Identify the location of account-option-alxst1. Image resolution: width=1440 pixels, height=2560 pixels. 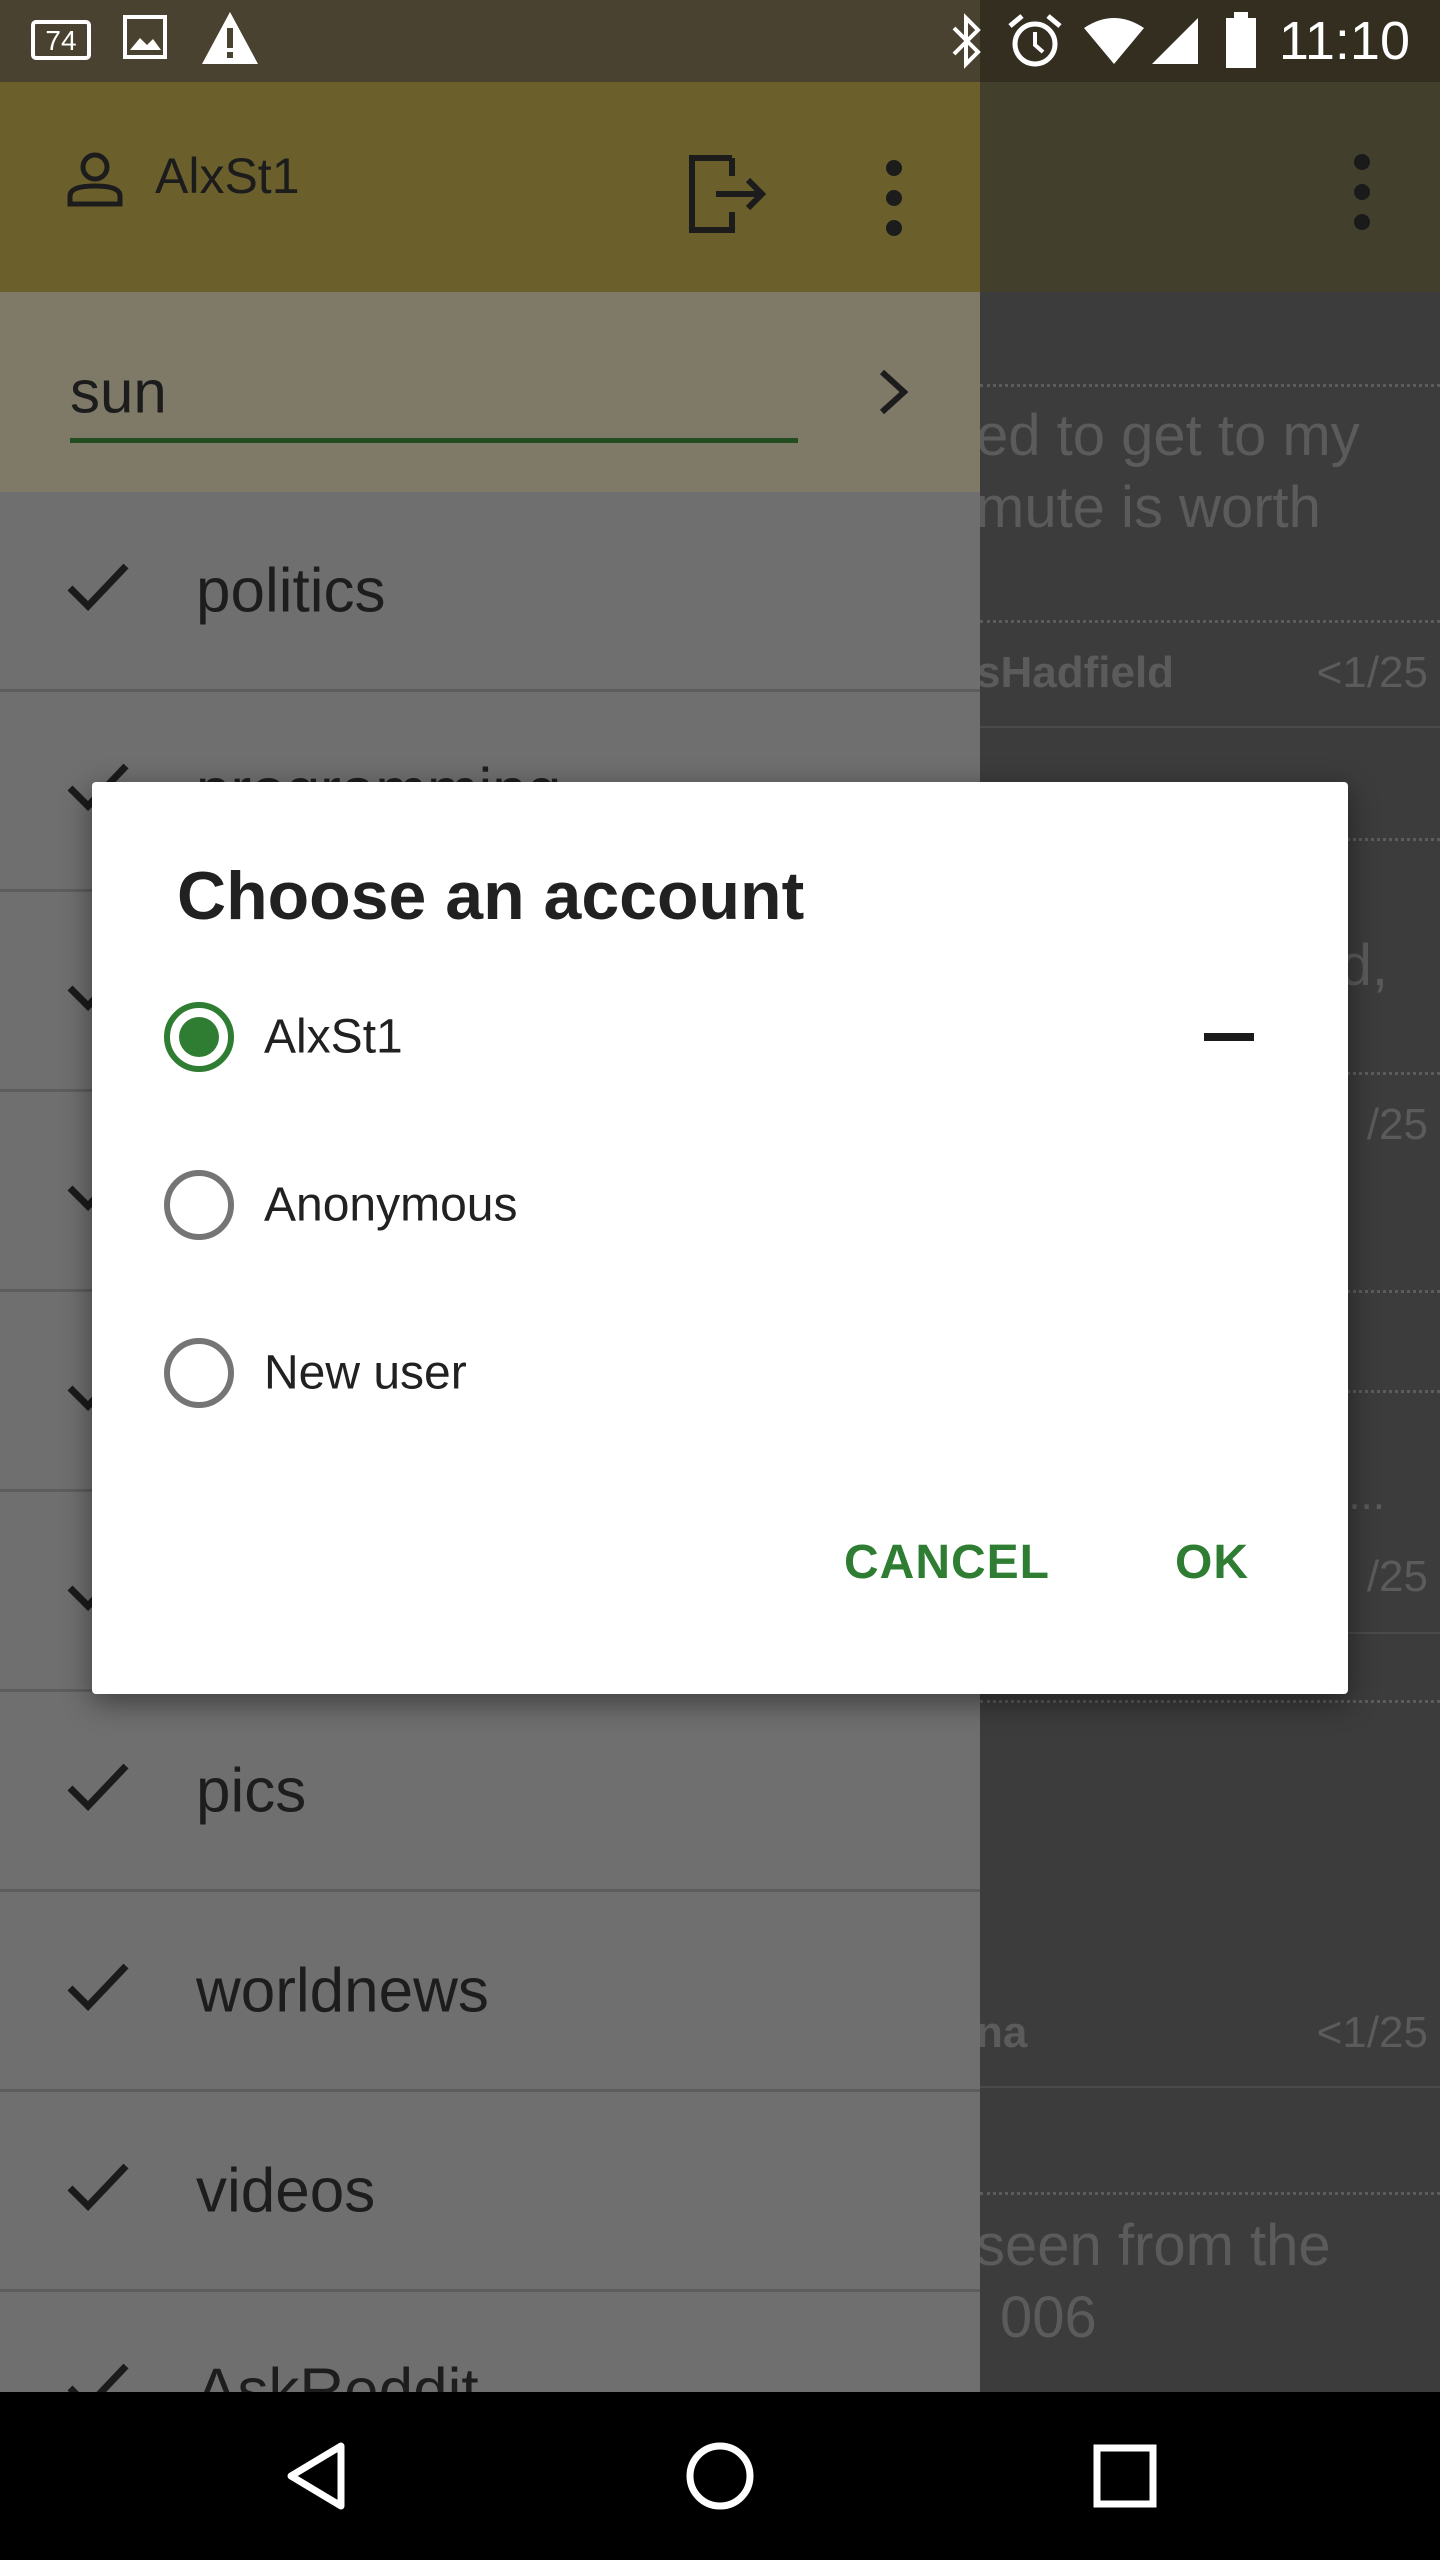
(719, 1832).